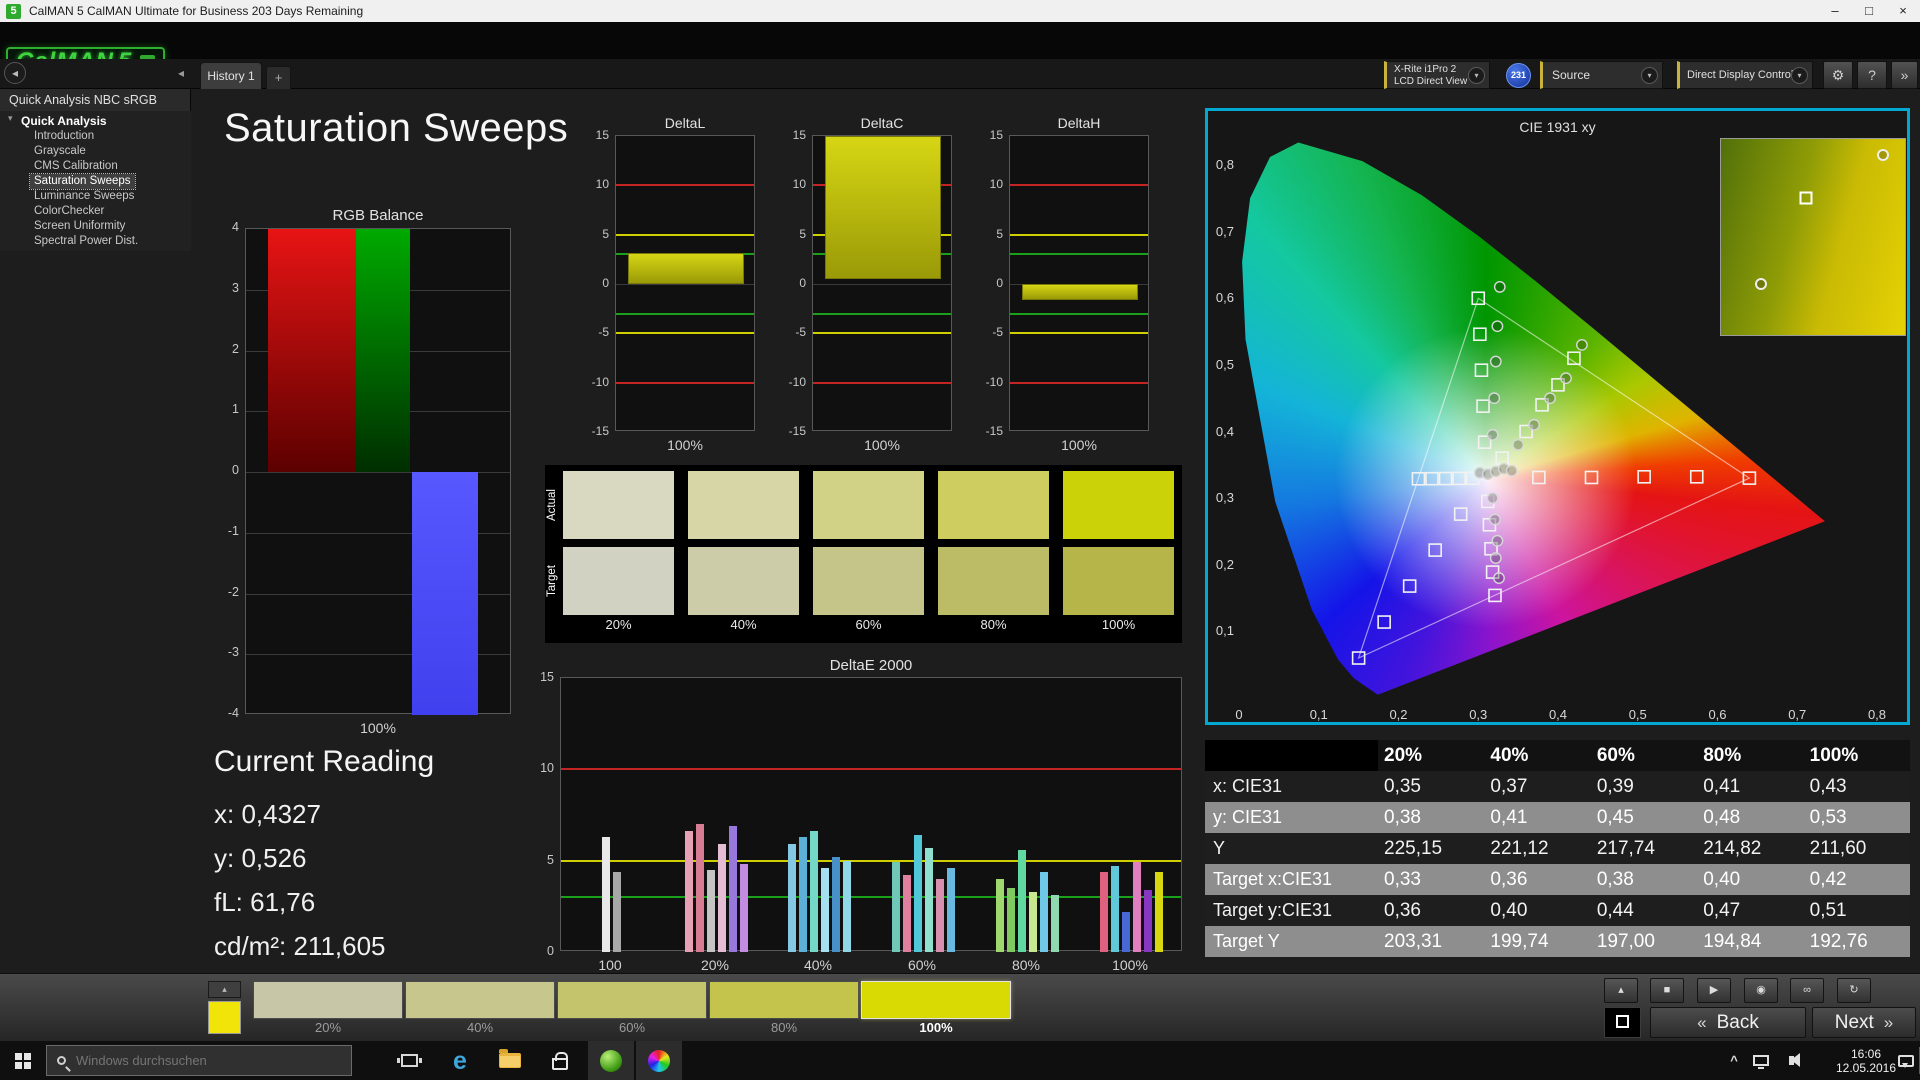 The width and height of the screenshot is (1920, 1080). What do you see at coordinates (1291, 755) in the screenshot?
I see `table-corner-cell` at bounding box center [1291, 755].